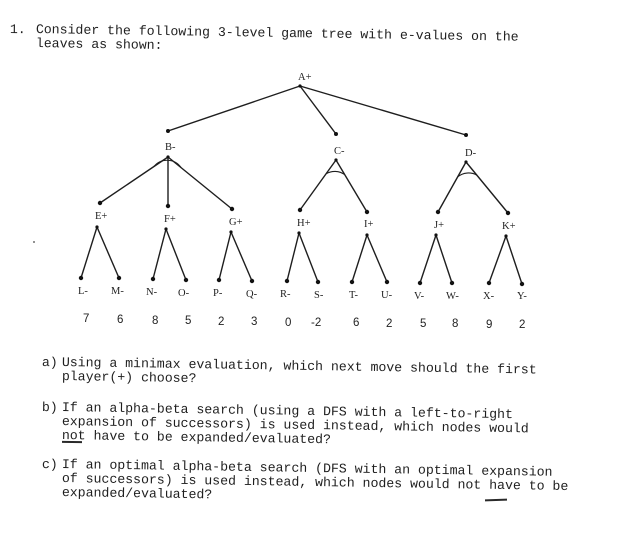  What do you see at coordinates (232, 209) in the screenshot?
I see `node-dot-G` at bounding box center [232, 209].